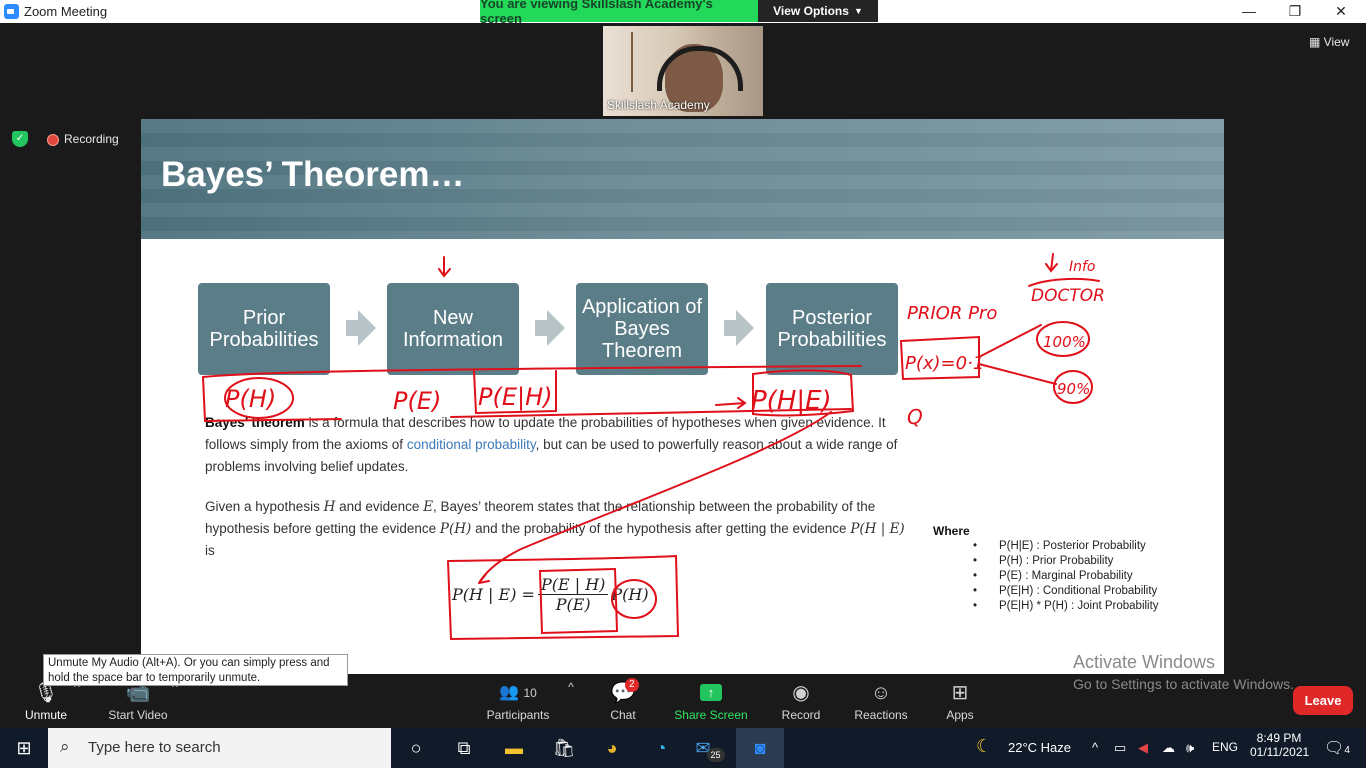 The image size is (1366, 768). I want to click on view-button: ▦ View, so click(1329, 42).